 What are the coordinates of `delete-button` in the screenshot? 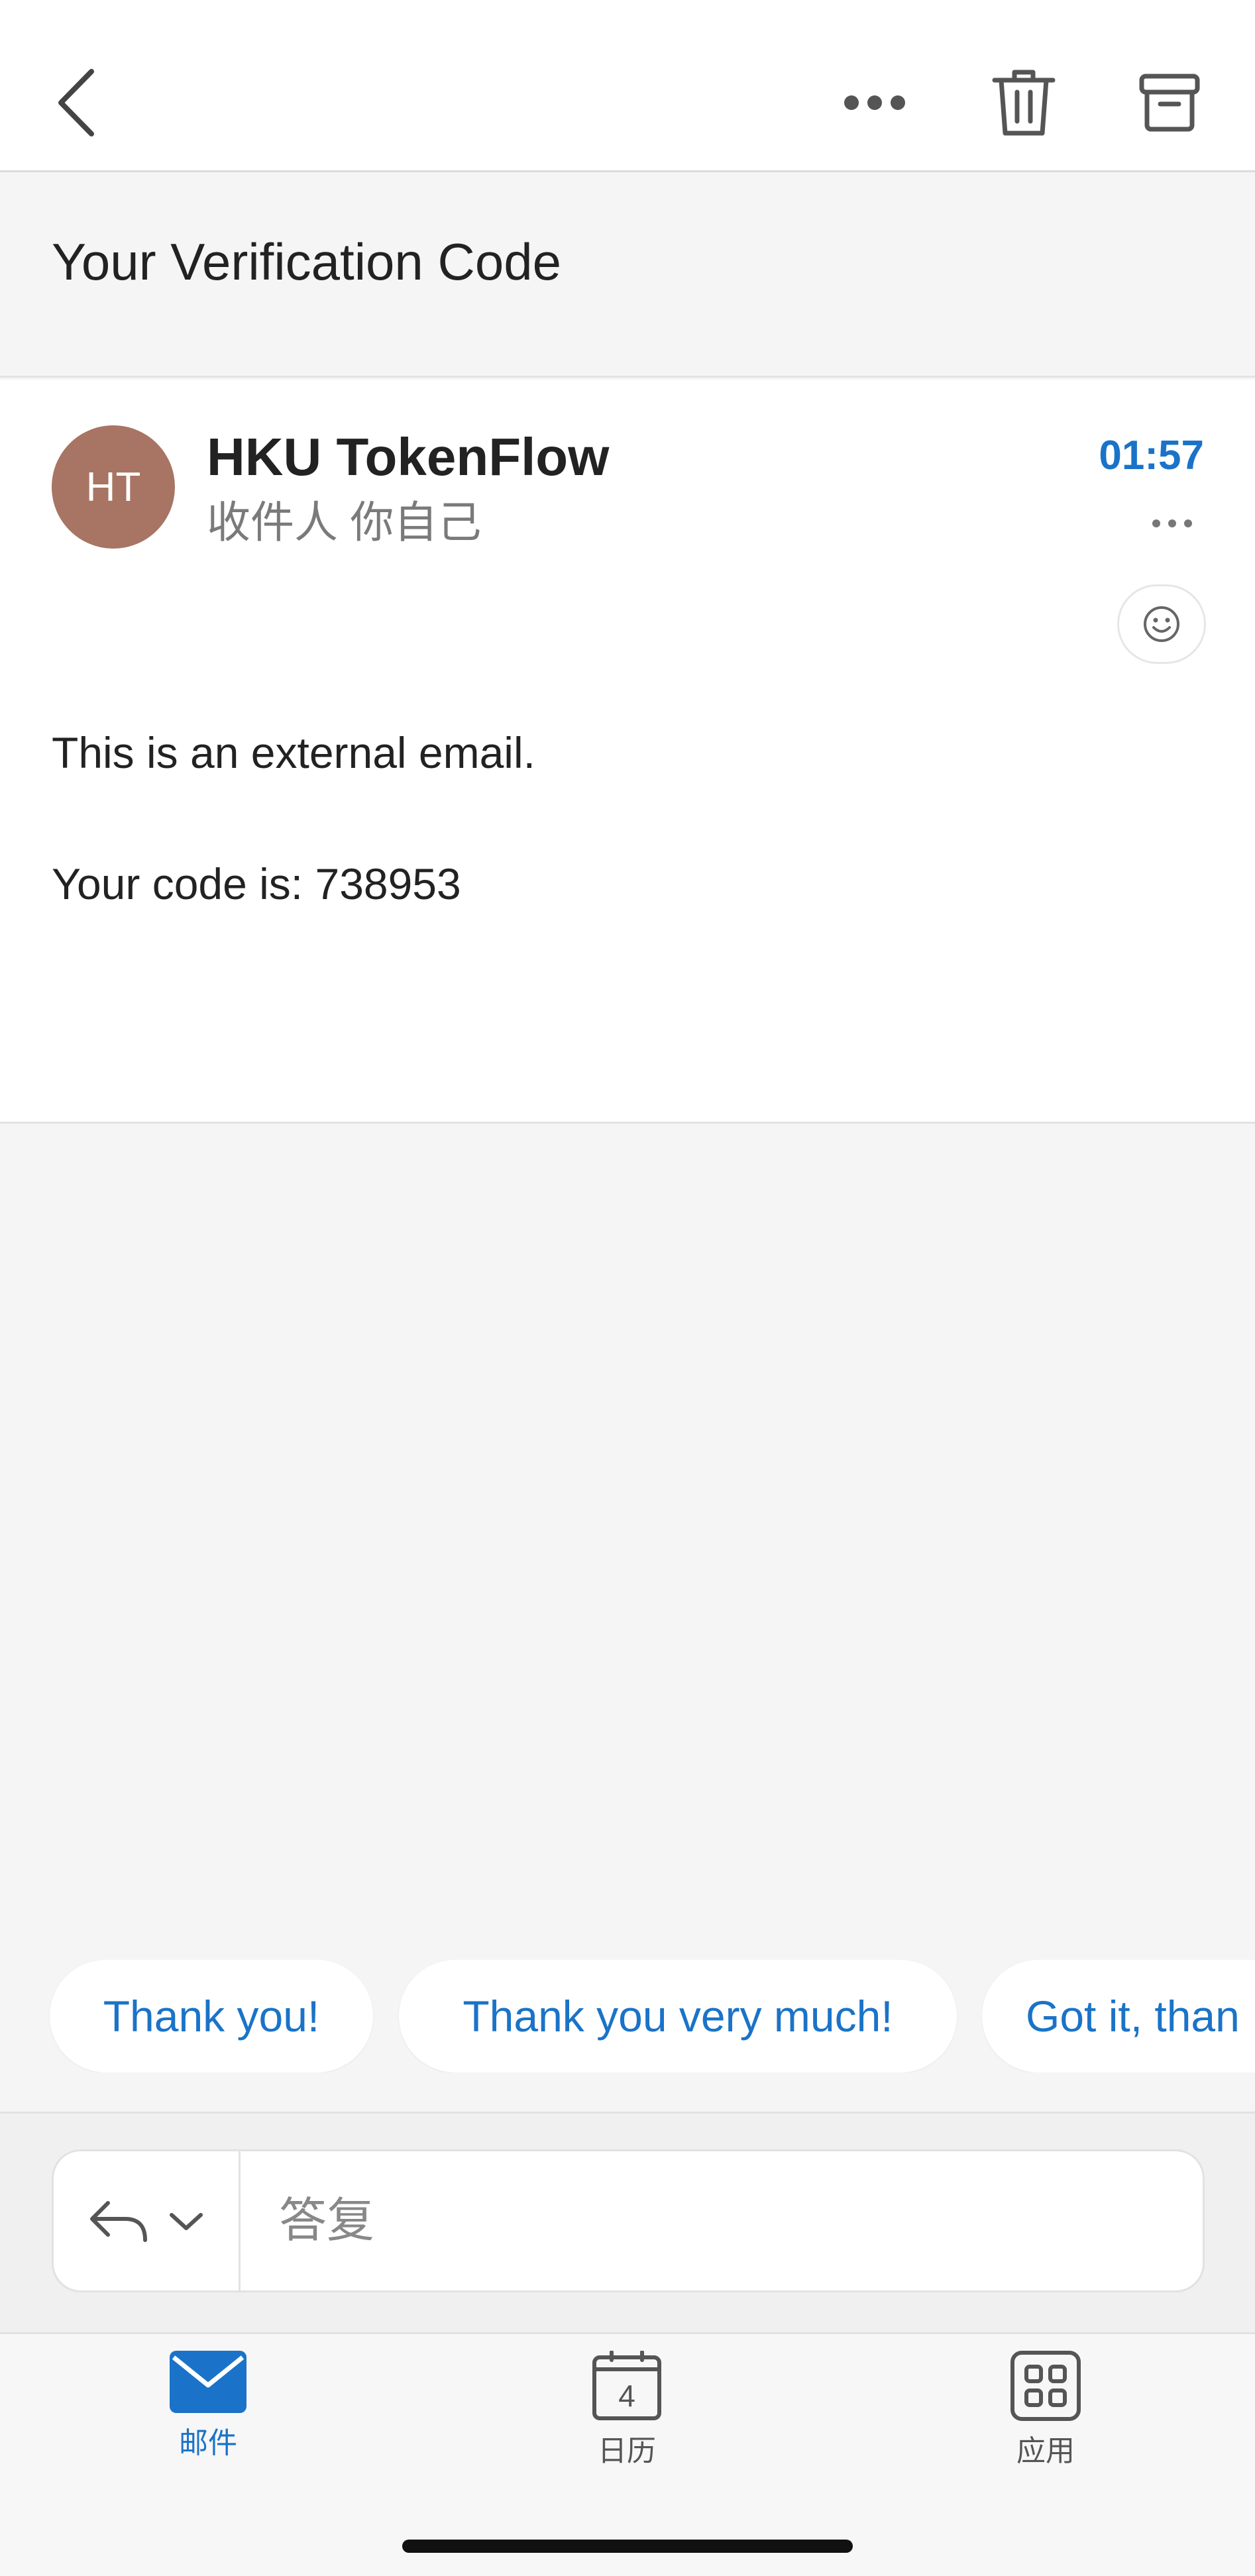 It's located at (1023, 102).